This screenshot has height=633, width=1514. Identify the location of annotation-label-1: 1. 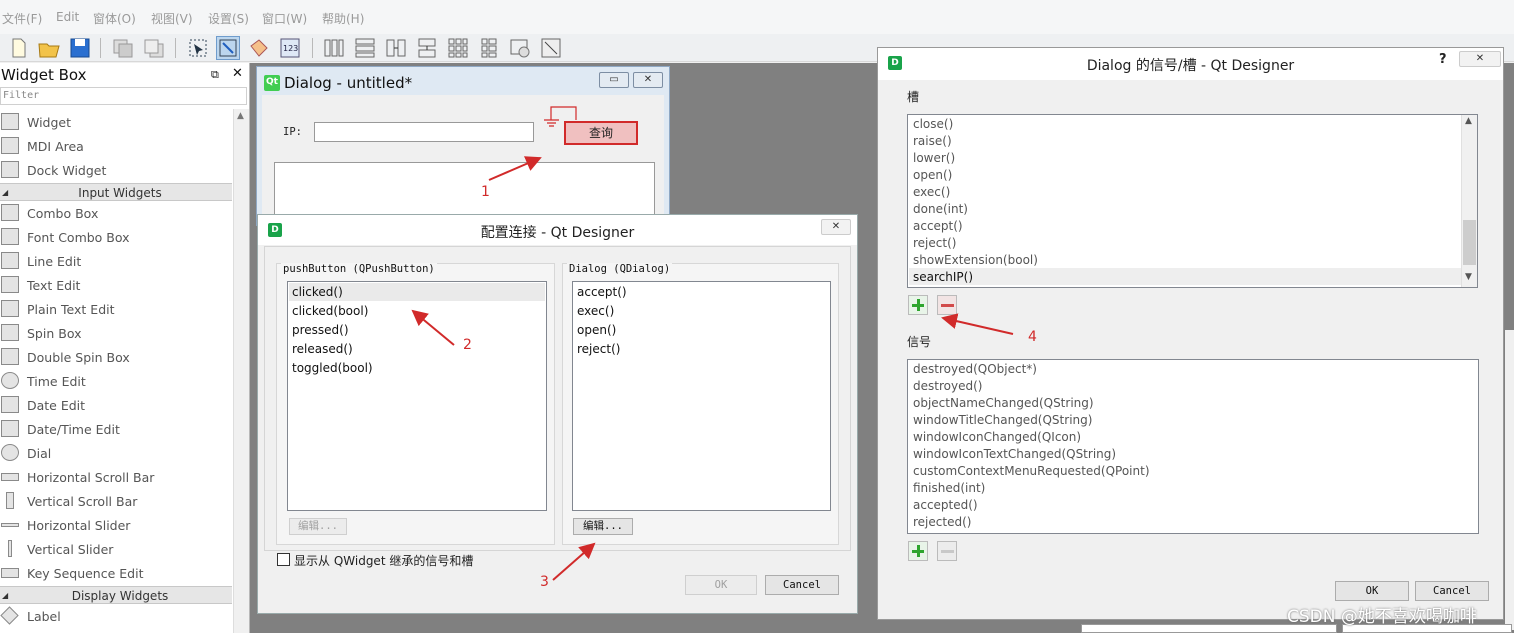
(485, 192).